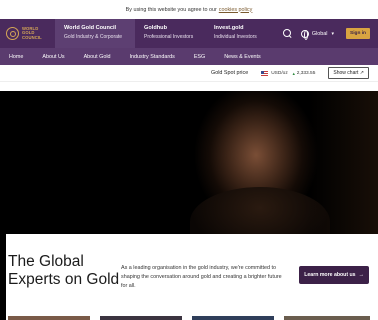 This screenshot has height=320, width=378. I want to click on spot-currency: USD/oz, so click(279, 73).